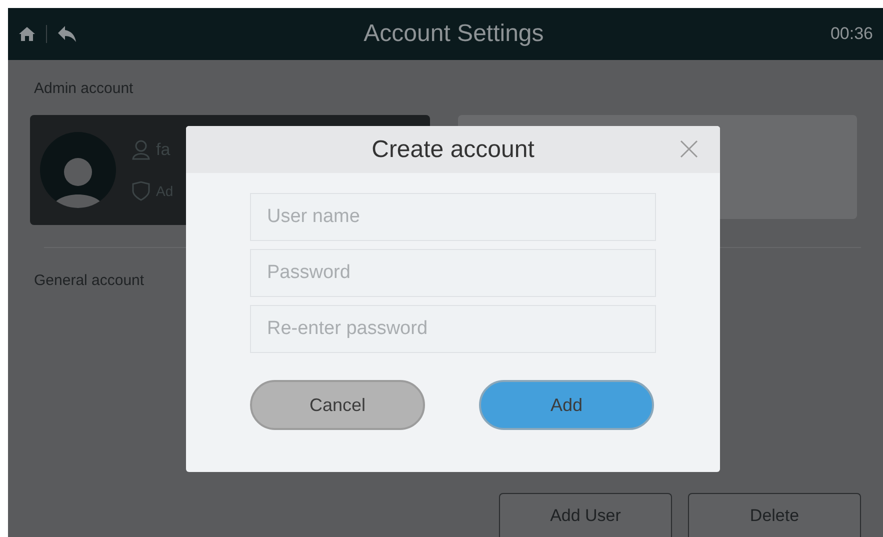  What do you see at coordinates (453, 329) in the screenshot?
I see `input-field: Re-enter password` at bounding box center [453, 329].